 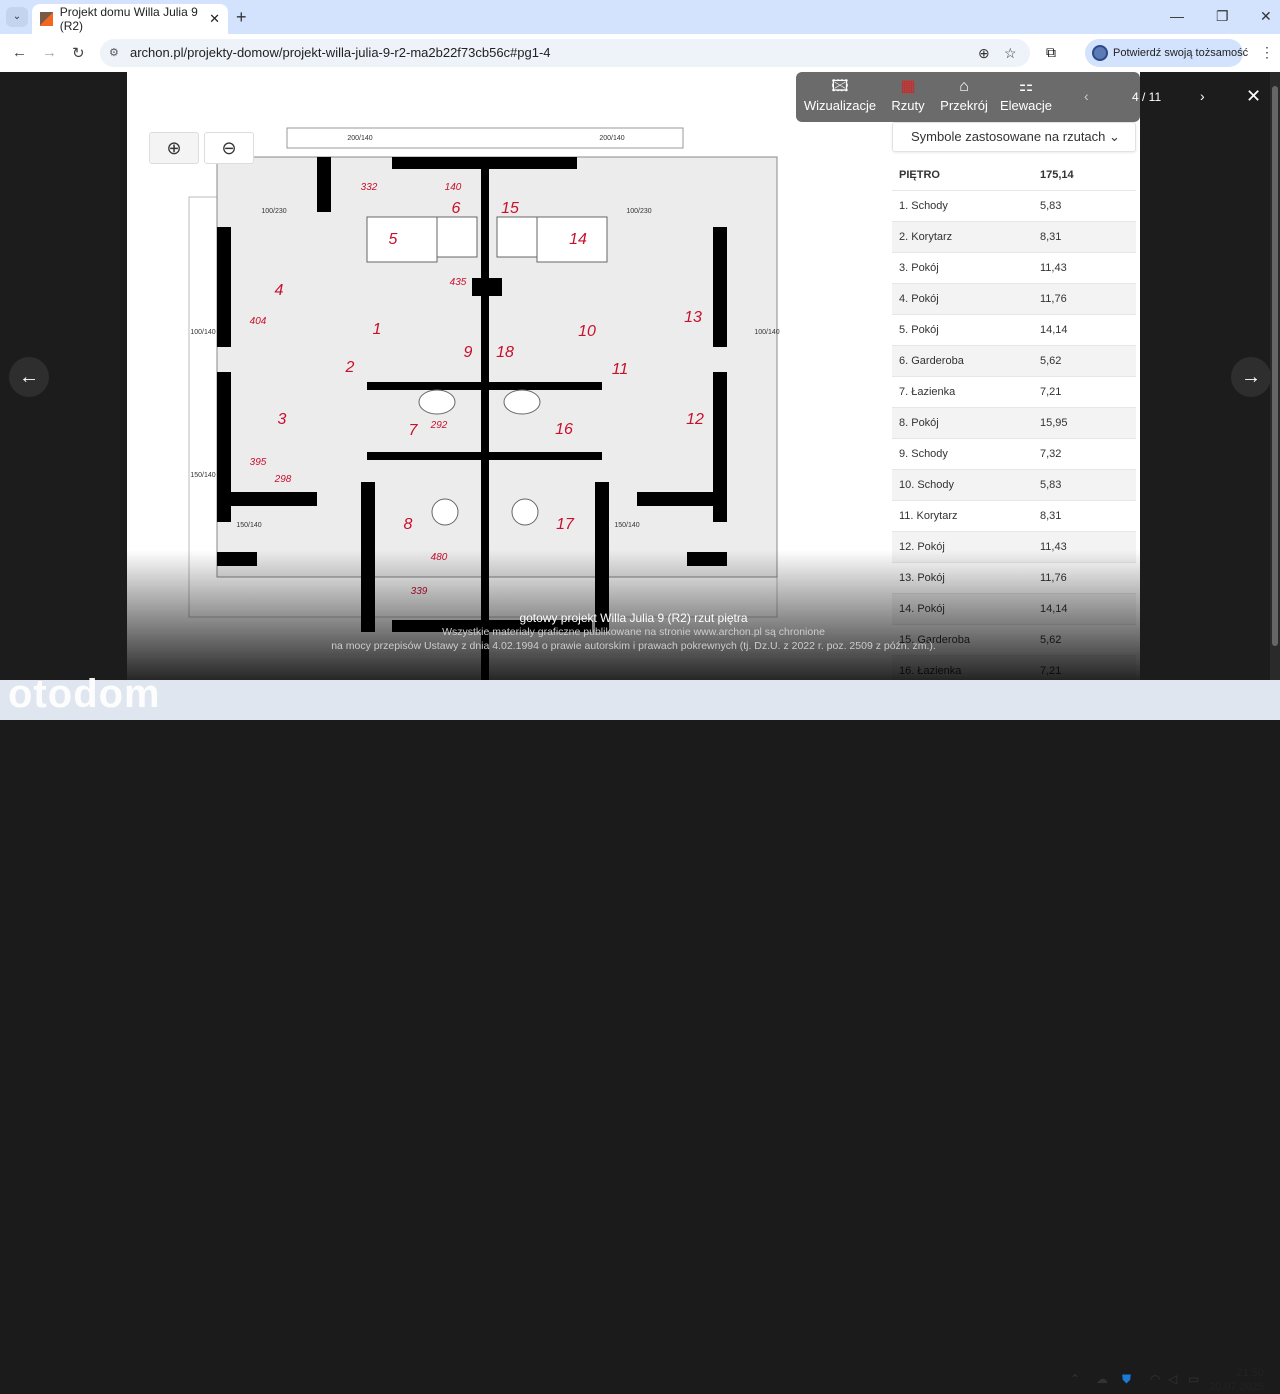 What do you see at coordinates (282, 419) in the screenshot?
I see `room-label: 3` at bounding box center [282, 419].